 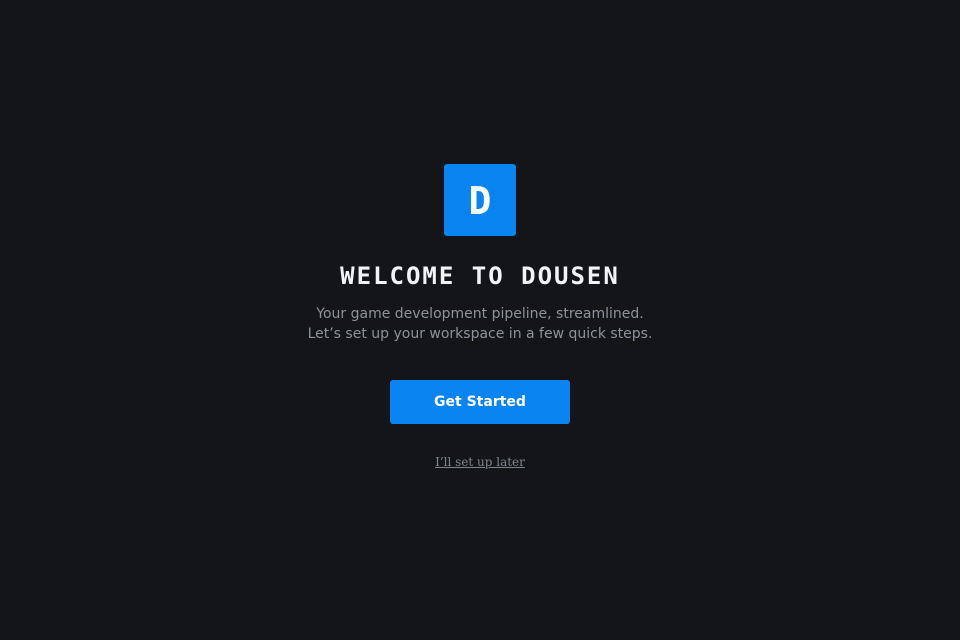 What do you see at coordinates (480, 402) in the screenshot?
I see `get-started-button: Get Started` at bounding box center [480, 402].